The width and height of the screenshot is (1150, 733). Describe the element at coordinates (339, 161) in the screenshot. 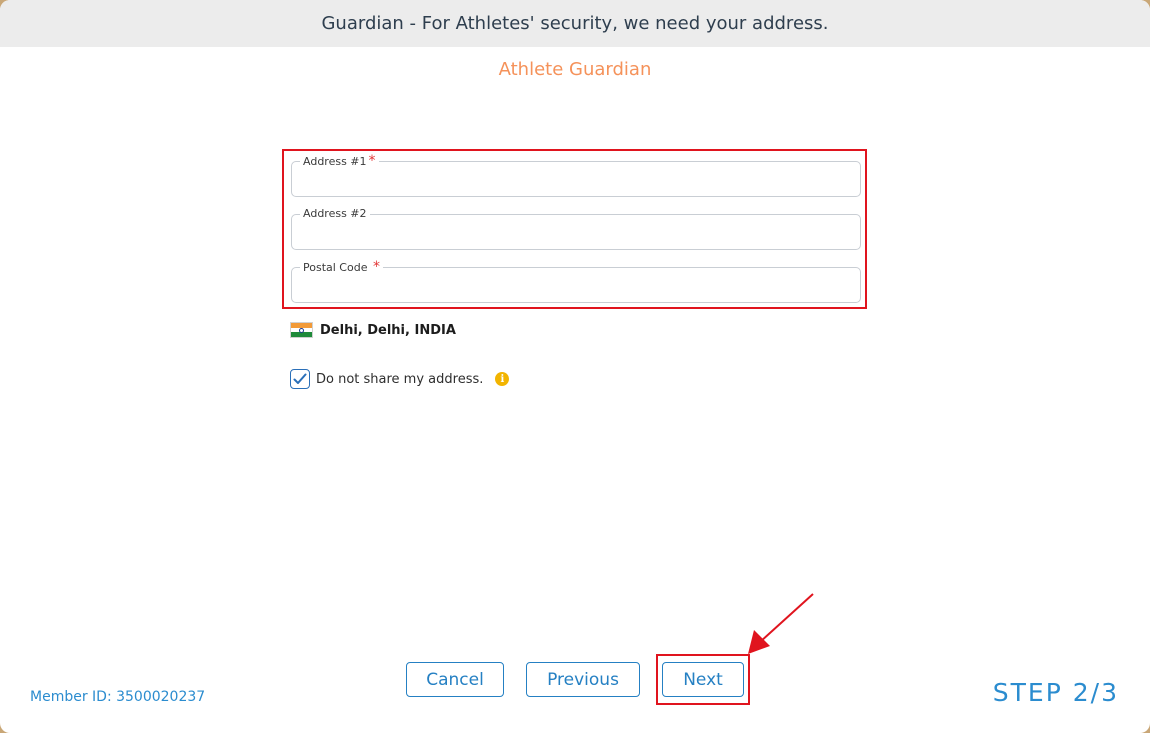

I see `address1-label: Address #1 *` at that location.